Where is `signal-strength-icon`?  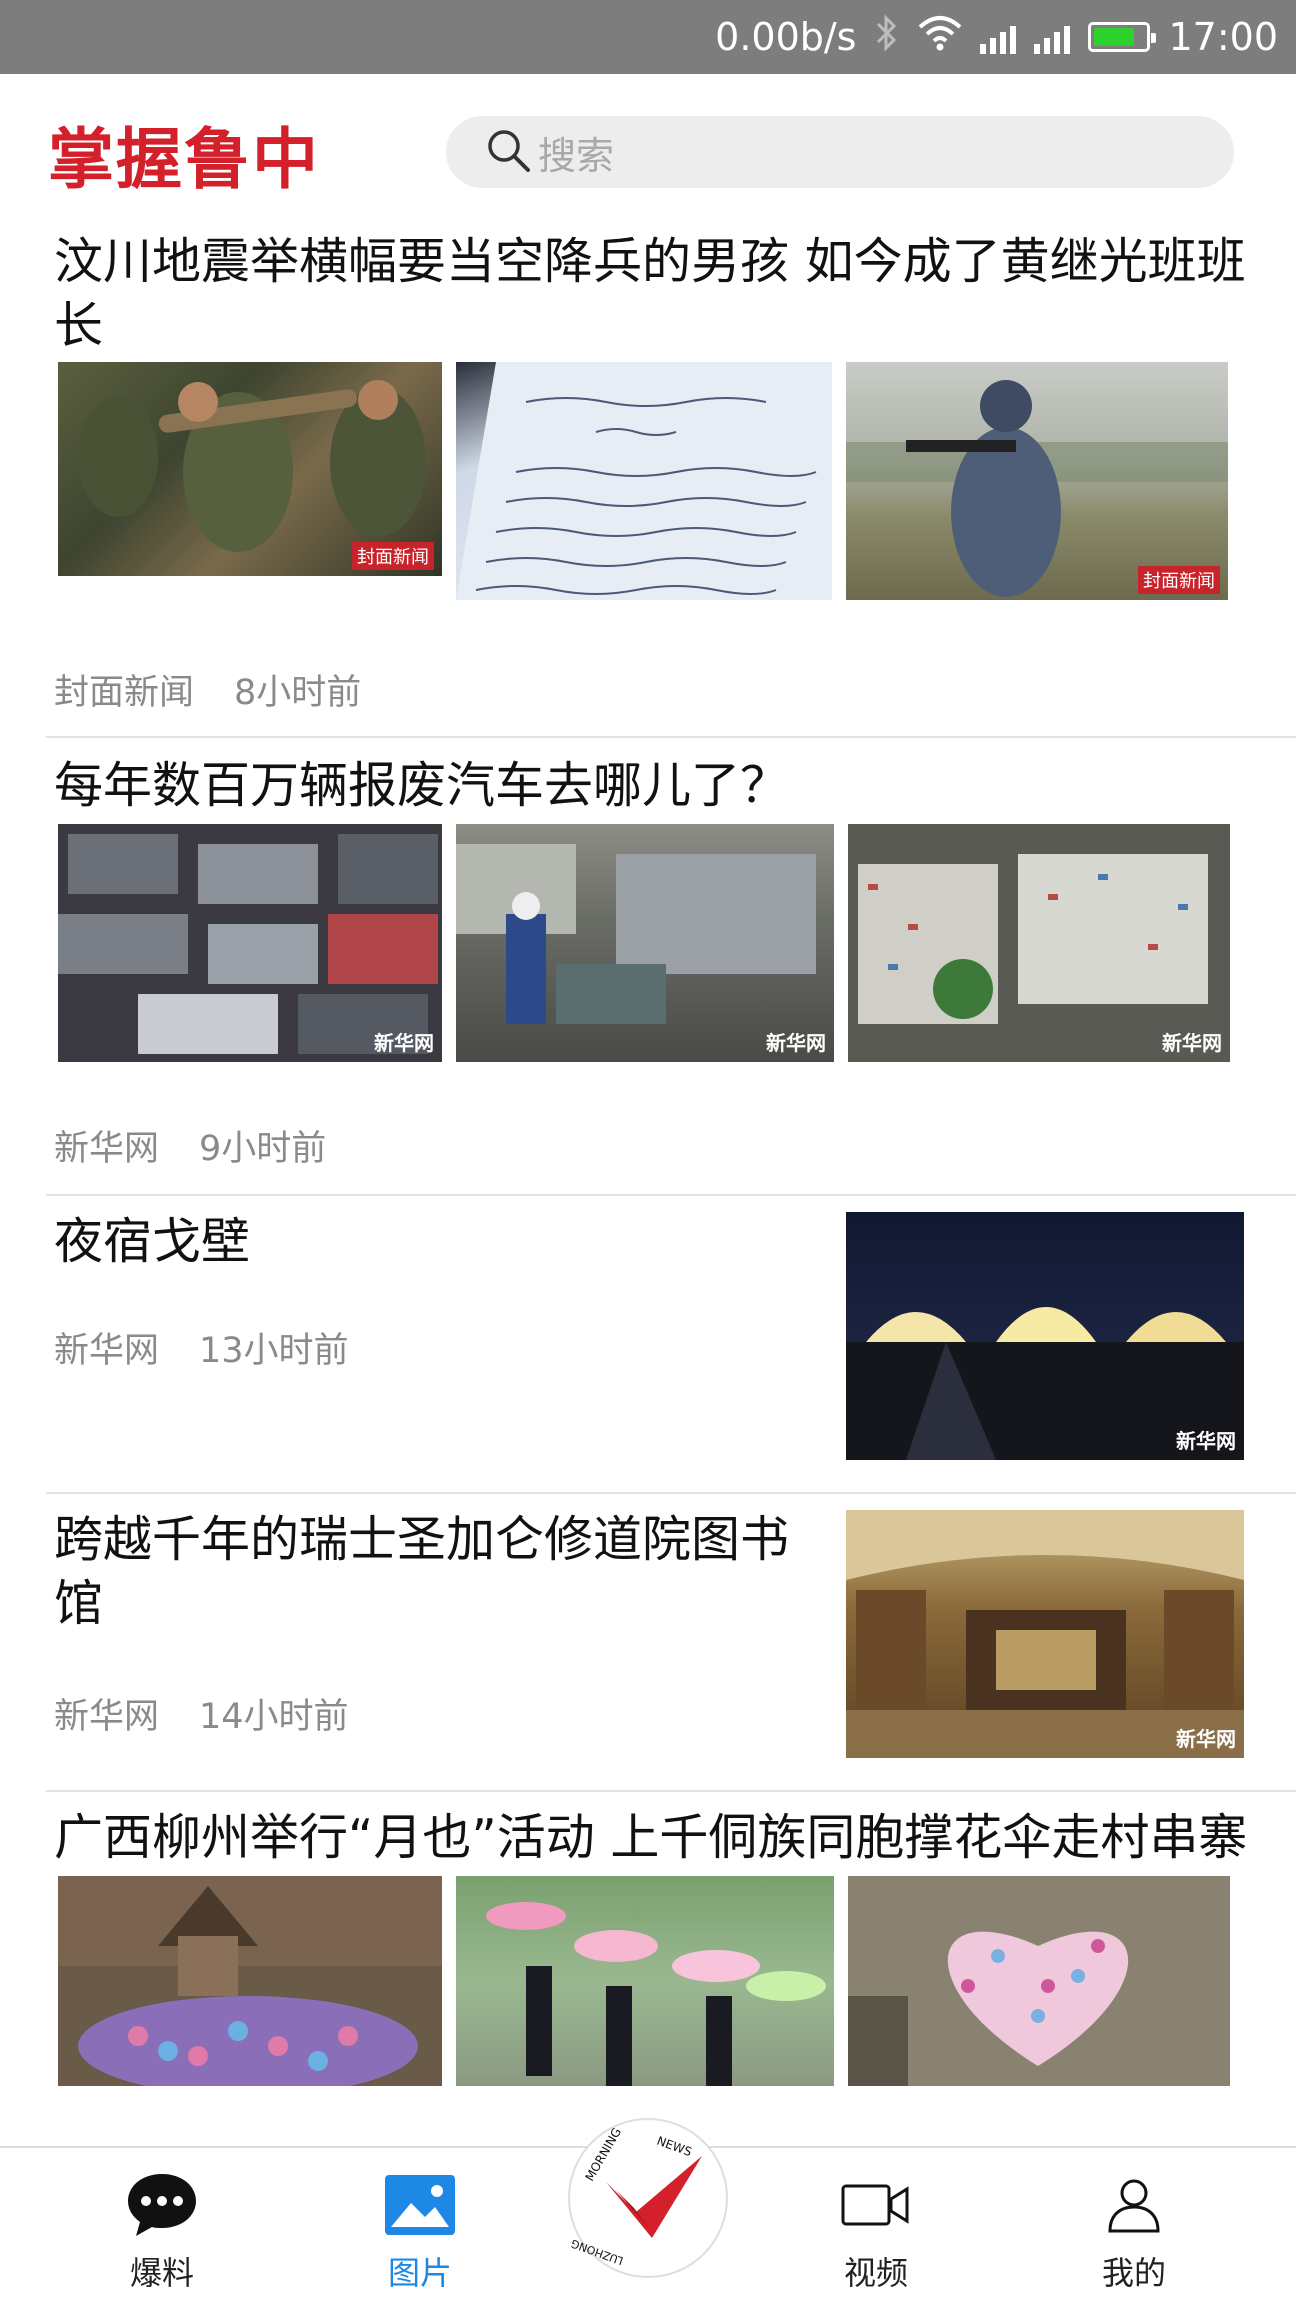 signal-strength-icon is located at coordinates (998, 37).